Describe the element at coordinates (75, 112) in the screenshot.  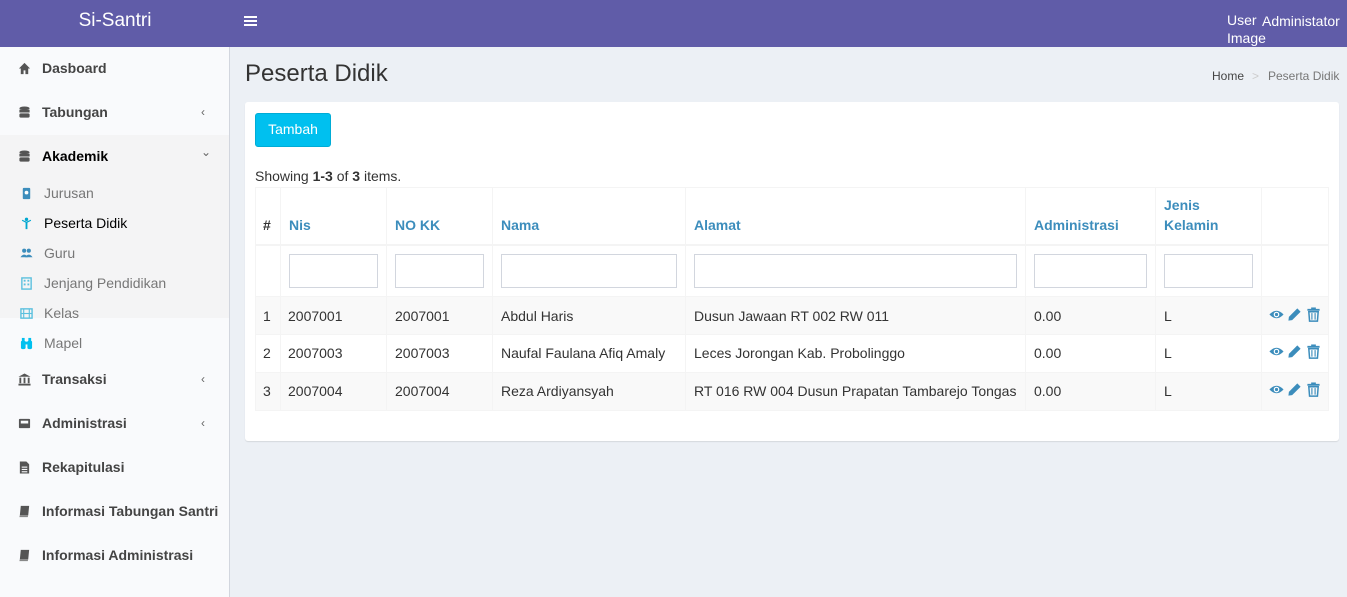
I see `sidebar-item-label: Tabungan` at that location.